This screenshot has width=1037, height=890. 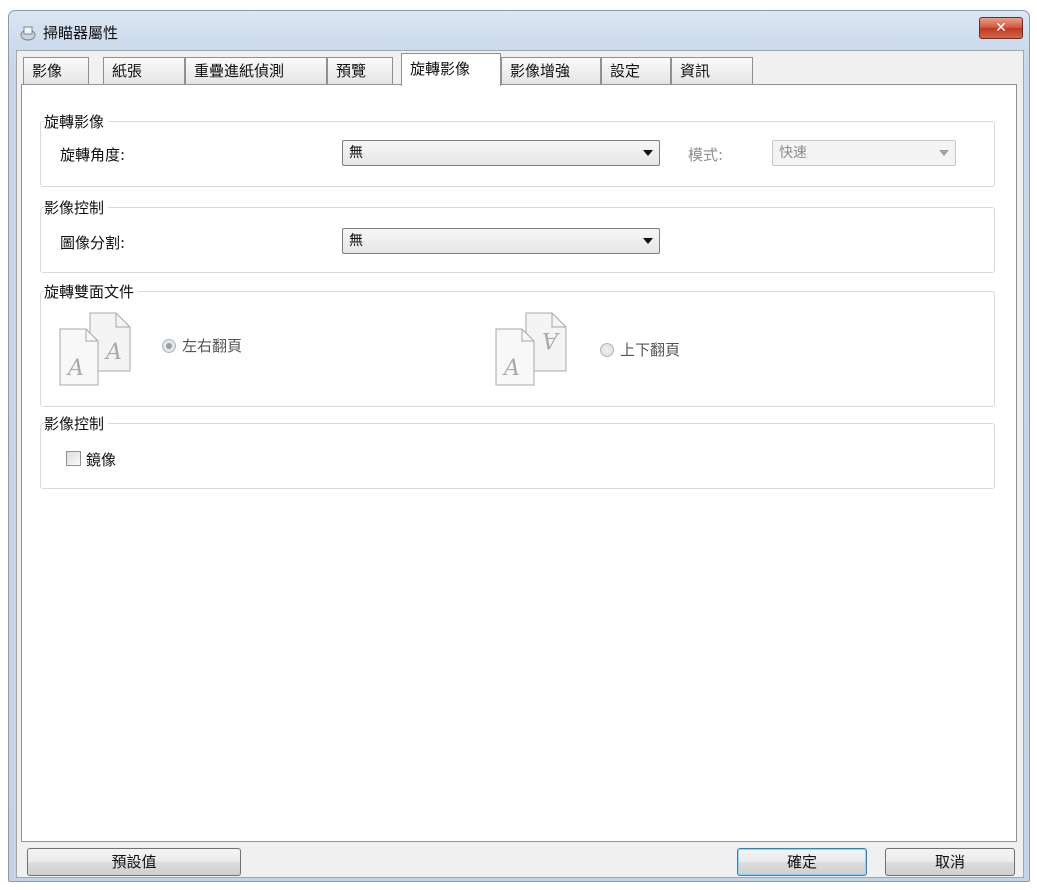 I want to click on scanner-app-icon, so click(x=28, y=33).